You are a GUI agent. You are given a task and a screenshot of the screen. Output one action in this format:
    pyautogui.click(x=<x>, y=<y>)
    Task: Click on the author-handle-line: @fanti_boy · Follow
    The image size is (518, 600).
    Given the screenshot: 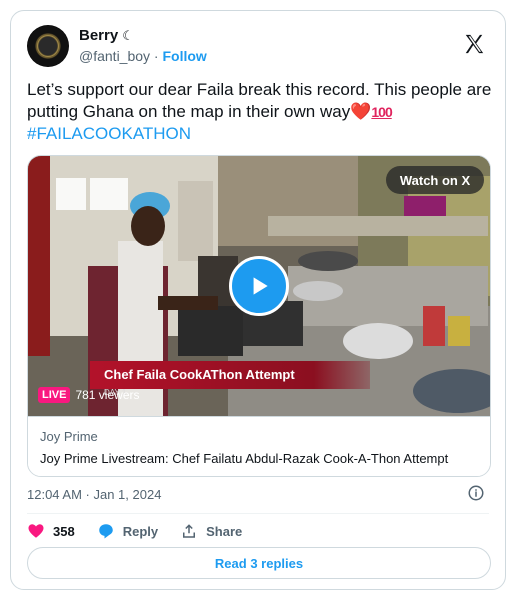 What is the action you would take?
    pyautogui.click(x=143, y=56)
    